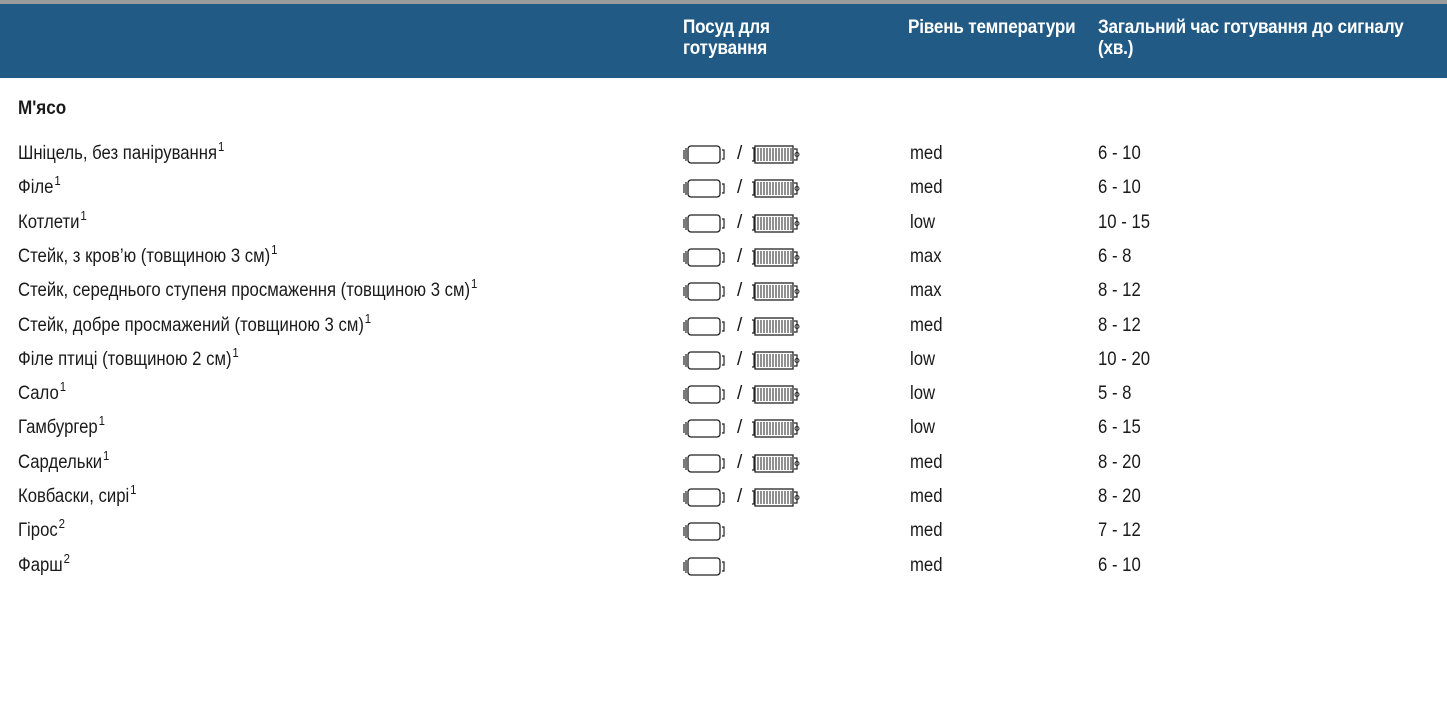 The height and width of the screenshot is (715, 1447). I want to click on cooking-time: 10 - 20, so click(1124, 359).